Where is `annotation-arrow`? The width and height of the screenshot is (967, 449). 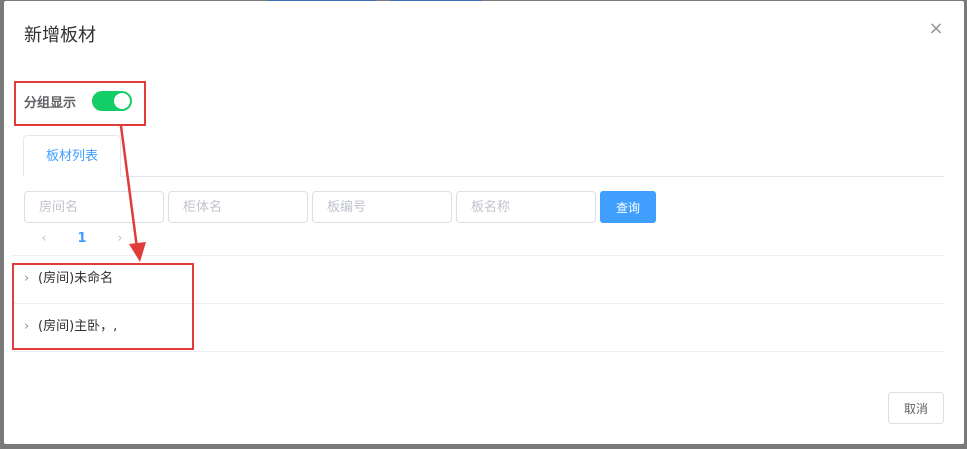 annotation-arrow is located at coordinates (132, 193).